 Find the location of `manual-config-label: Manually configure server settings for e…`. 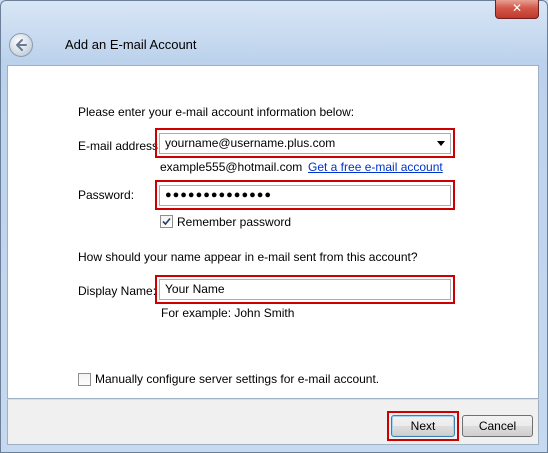

manual-config-label: Manually configure server settings for e… is located at coordinates (237, 379).